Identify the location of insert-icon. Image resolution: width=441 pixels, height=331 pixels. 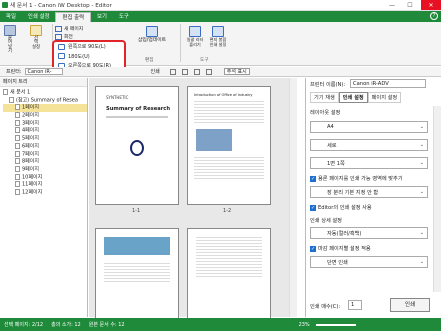
(152, 31).